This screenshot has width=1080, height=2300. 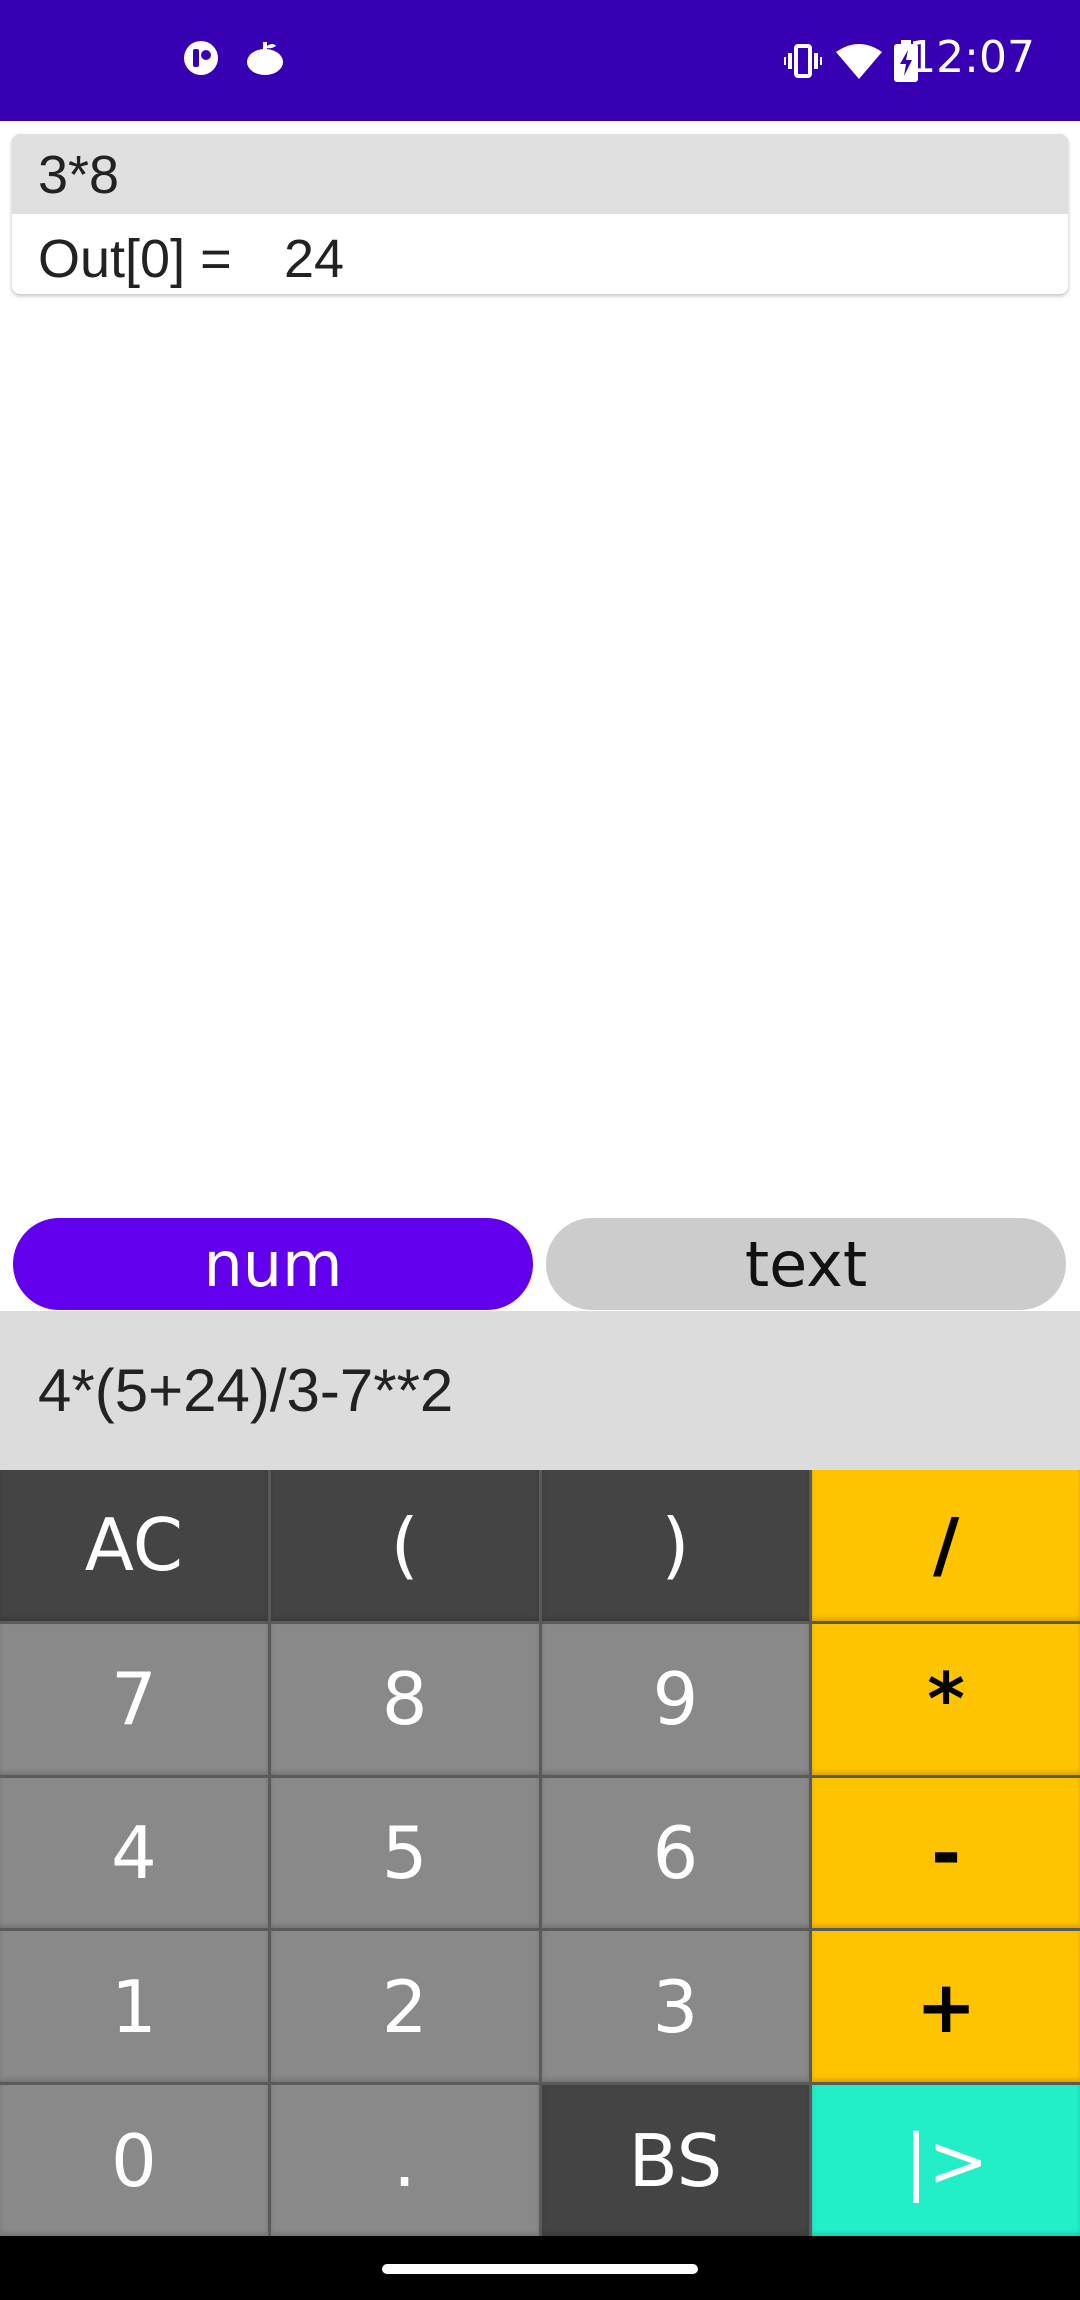 I want to click on mode-text-button: text, so click(x=806, y=1264).